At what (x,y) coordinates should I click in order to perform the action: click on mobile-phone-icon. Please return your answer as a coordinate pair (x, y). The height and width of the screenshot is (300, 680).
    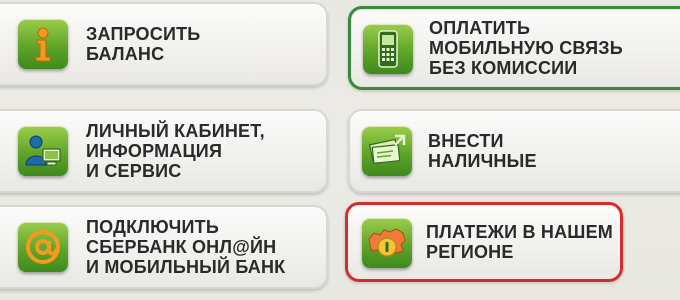
    Looking at the image, I should click on (388, 49).